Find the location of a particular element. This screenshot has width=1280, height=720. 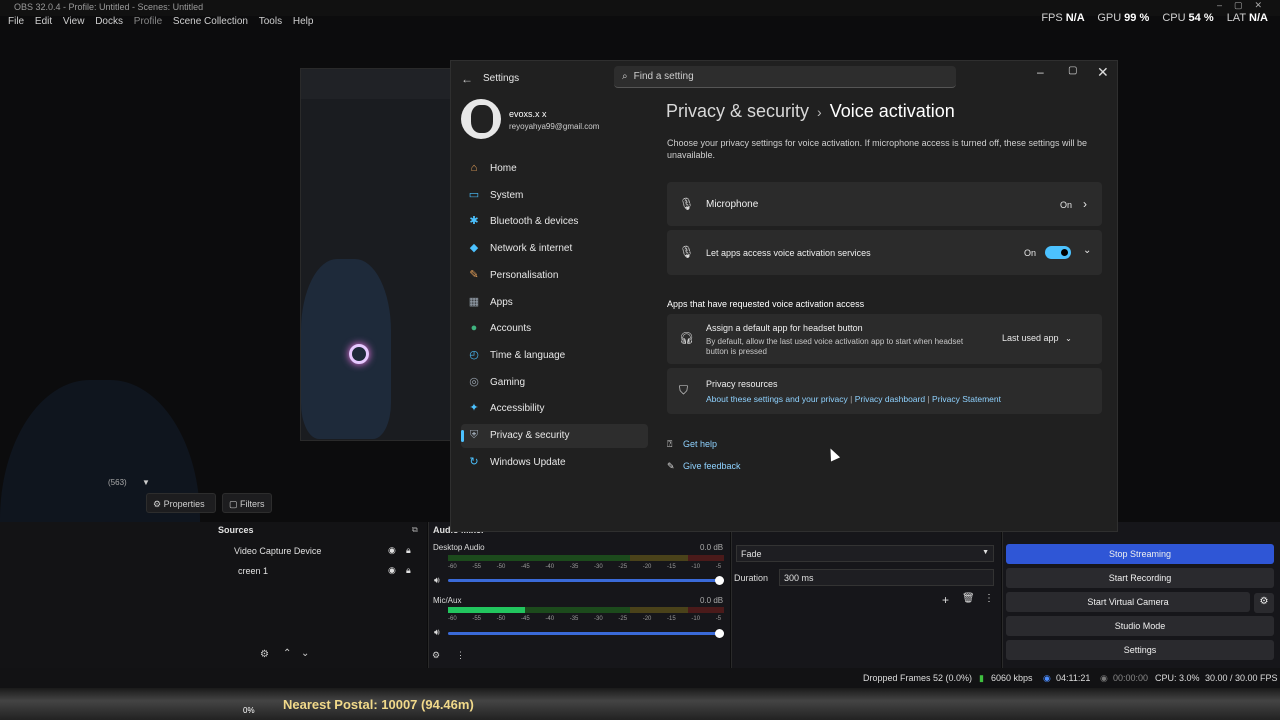

filters-button: ▢ Filters is located at coordinates (247, 503).